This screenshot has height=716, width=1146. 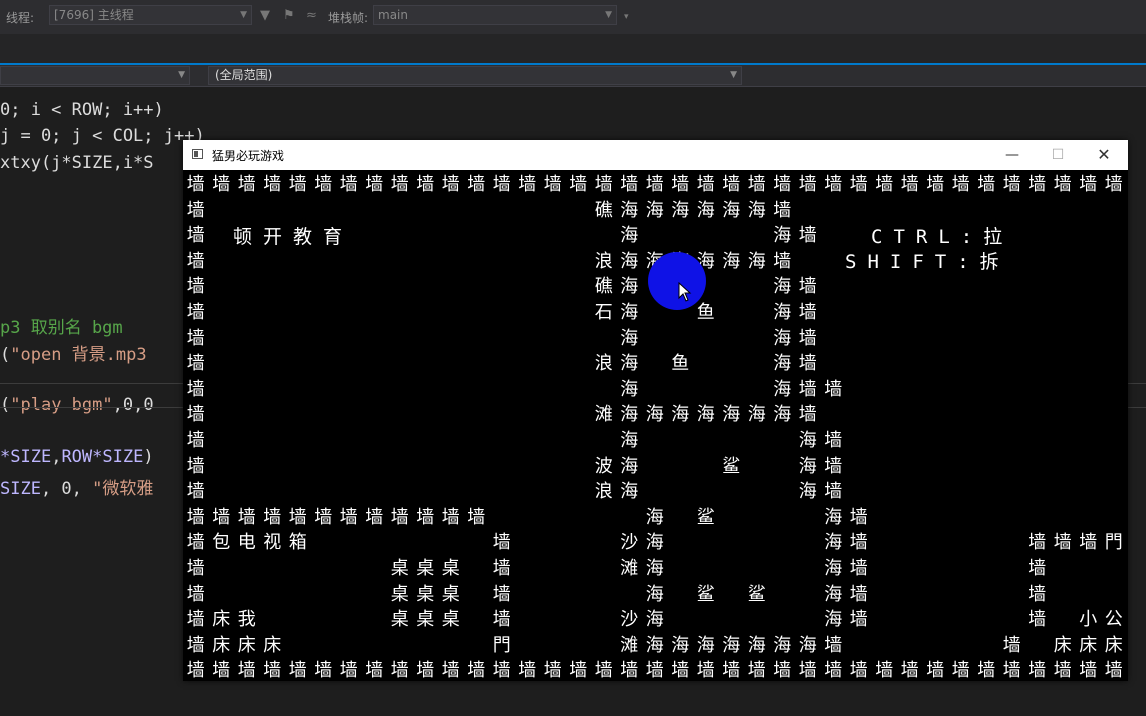 What do you see at coordinates (265, 15) in the screenshot?
I see `filter-icon: ▼` at bounding box center [265, 15].